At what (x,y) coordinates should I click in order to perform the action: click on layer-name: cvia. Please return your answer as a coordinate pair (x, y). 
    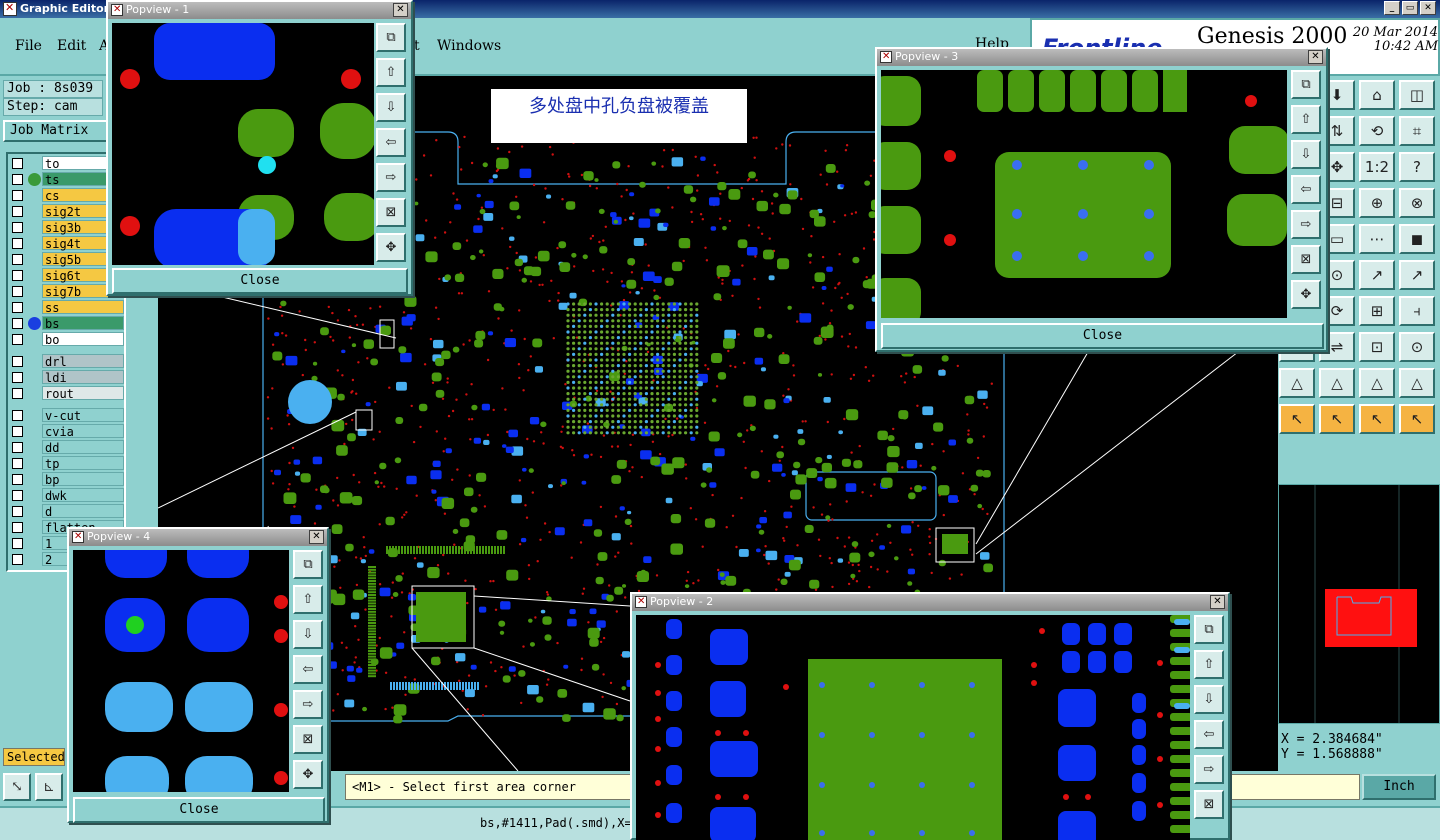
    Looking at the image, I should click on (83, 431).